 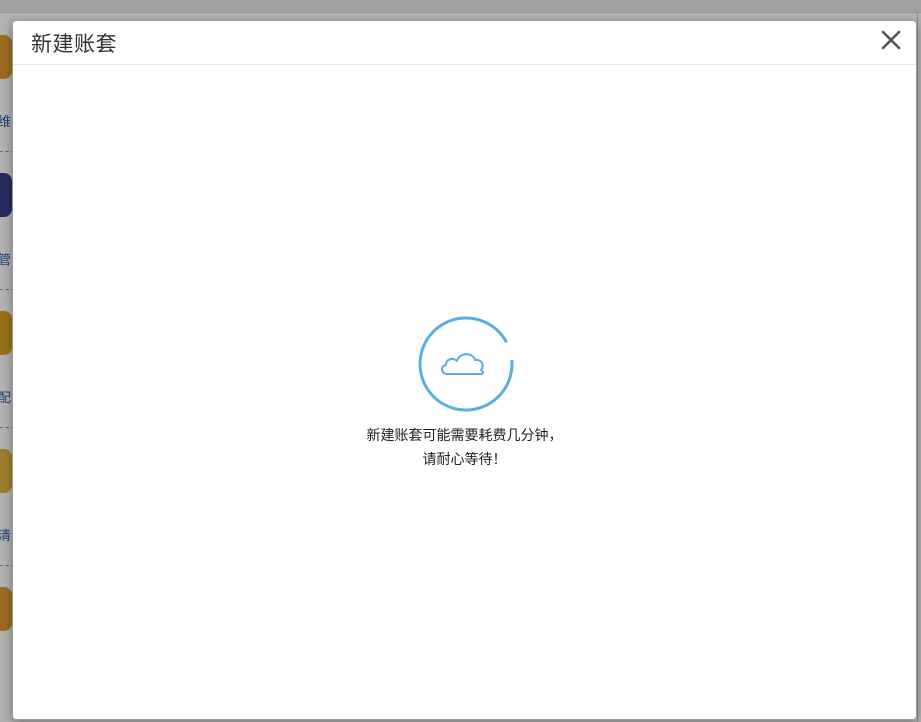 I want to click on dialog-header: 新建账套, so click(x=464, y=43).